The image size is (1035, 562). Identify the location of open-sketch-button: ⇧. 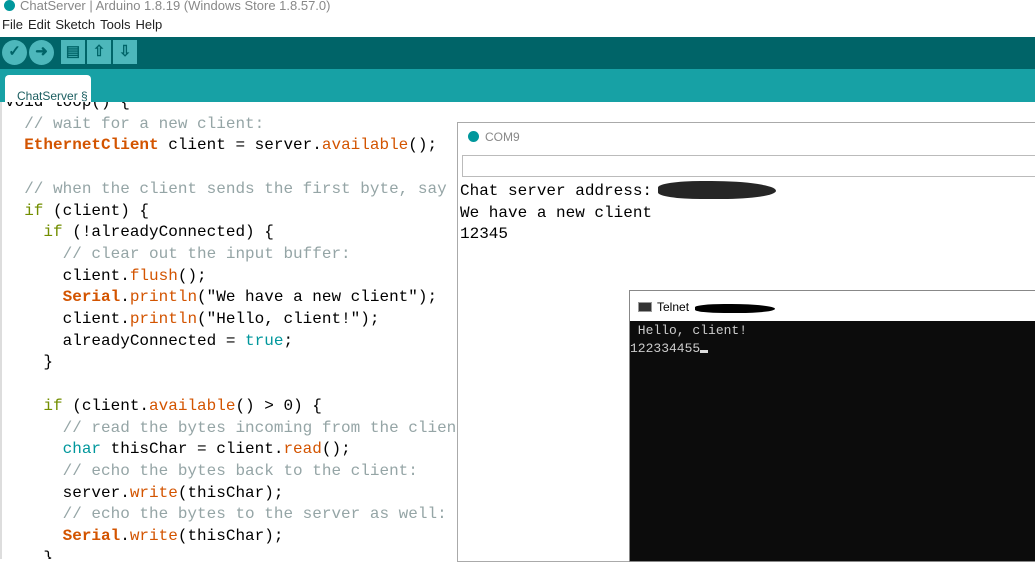
(99, 52).